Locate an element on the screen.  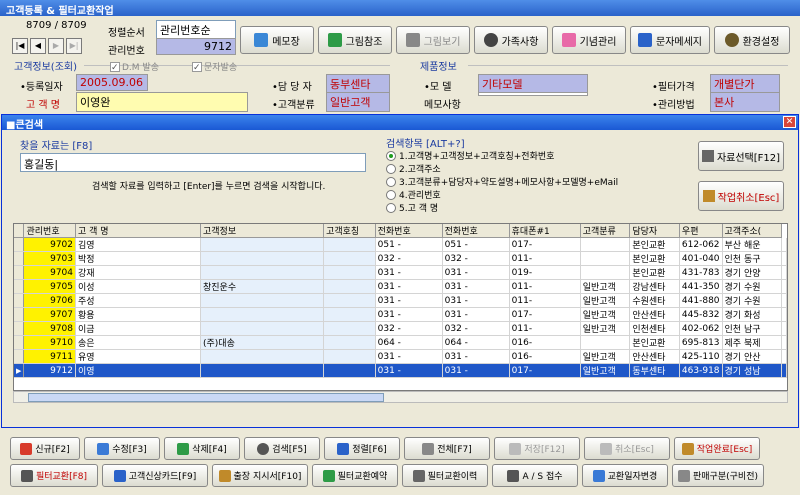
settings-button: 환경설정 is located at coordinates (752, 40).